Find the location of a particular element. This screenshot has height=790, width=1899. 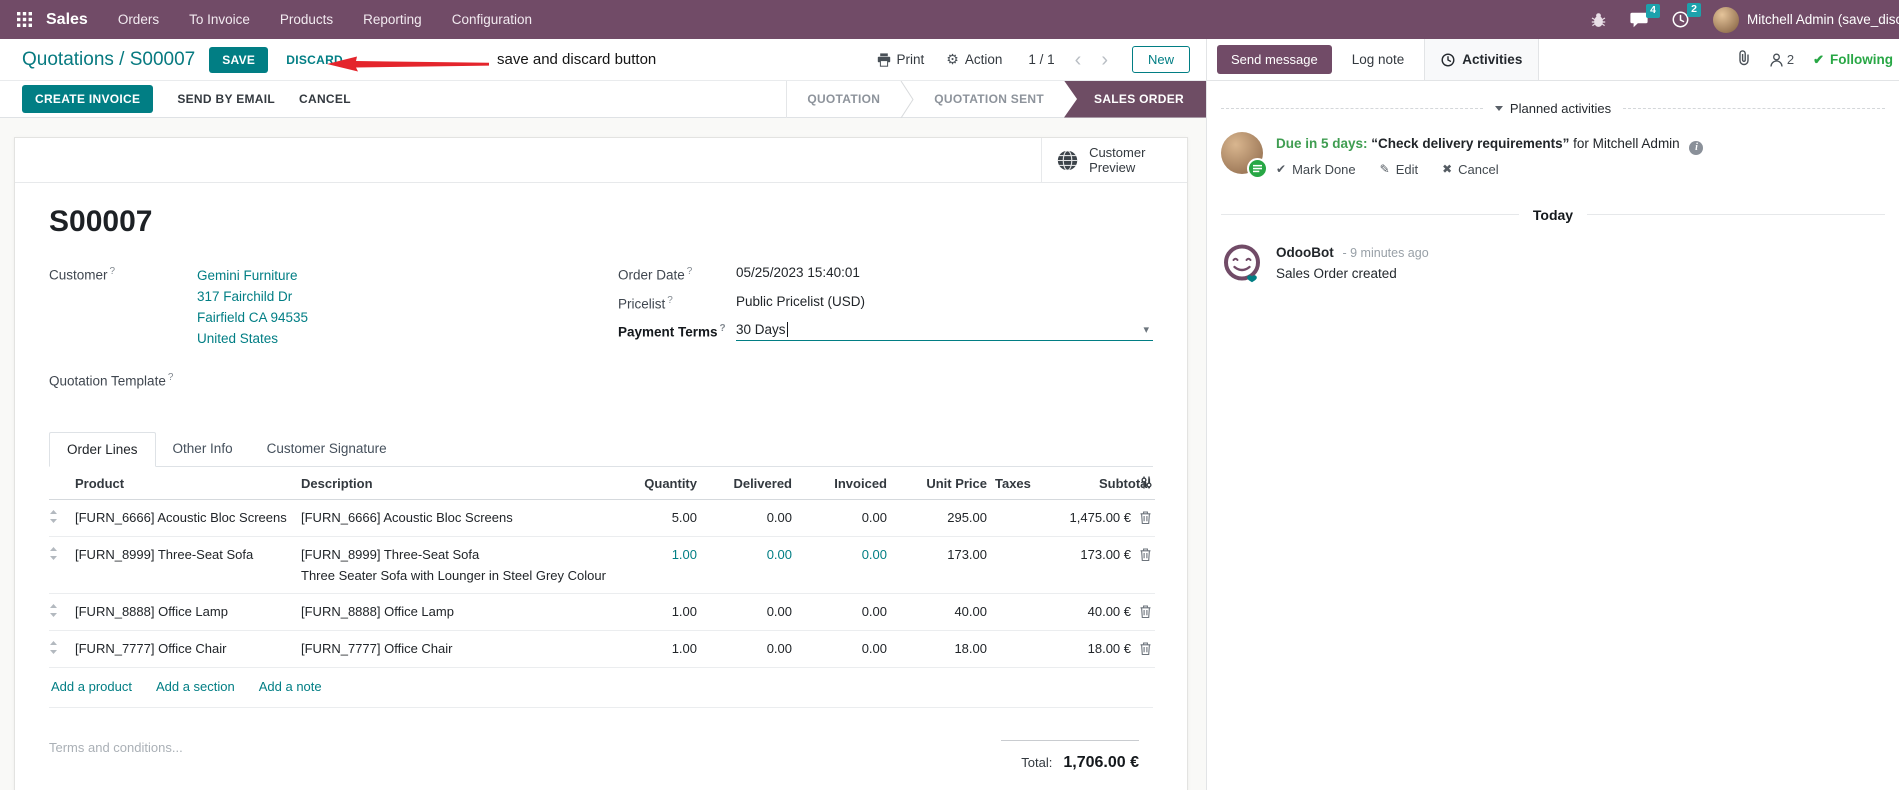

cell-unit-price: 295.00 is located at coordinates (941, 518).